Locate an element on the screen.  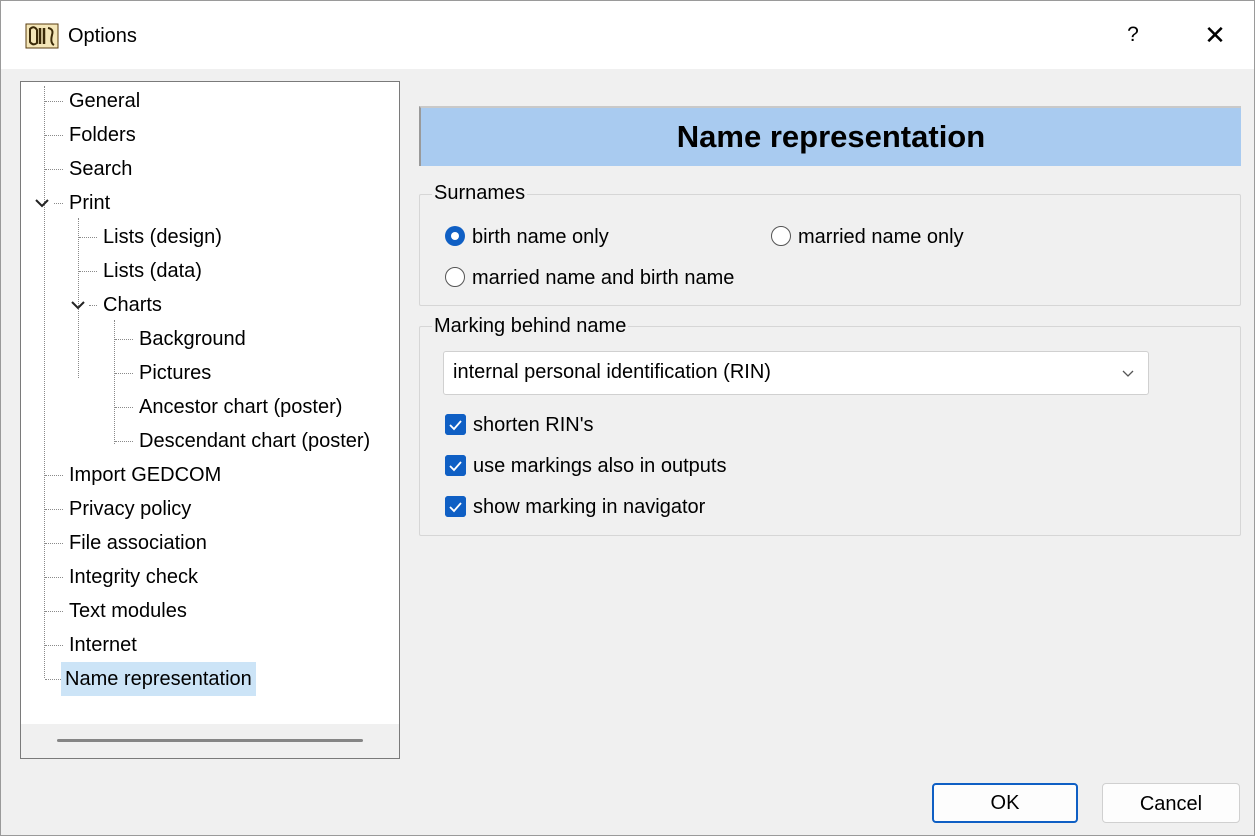
window-title: Options is located at coordinates (102, 36).